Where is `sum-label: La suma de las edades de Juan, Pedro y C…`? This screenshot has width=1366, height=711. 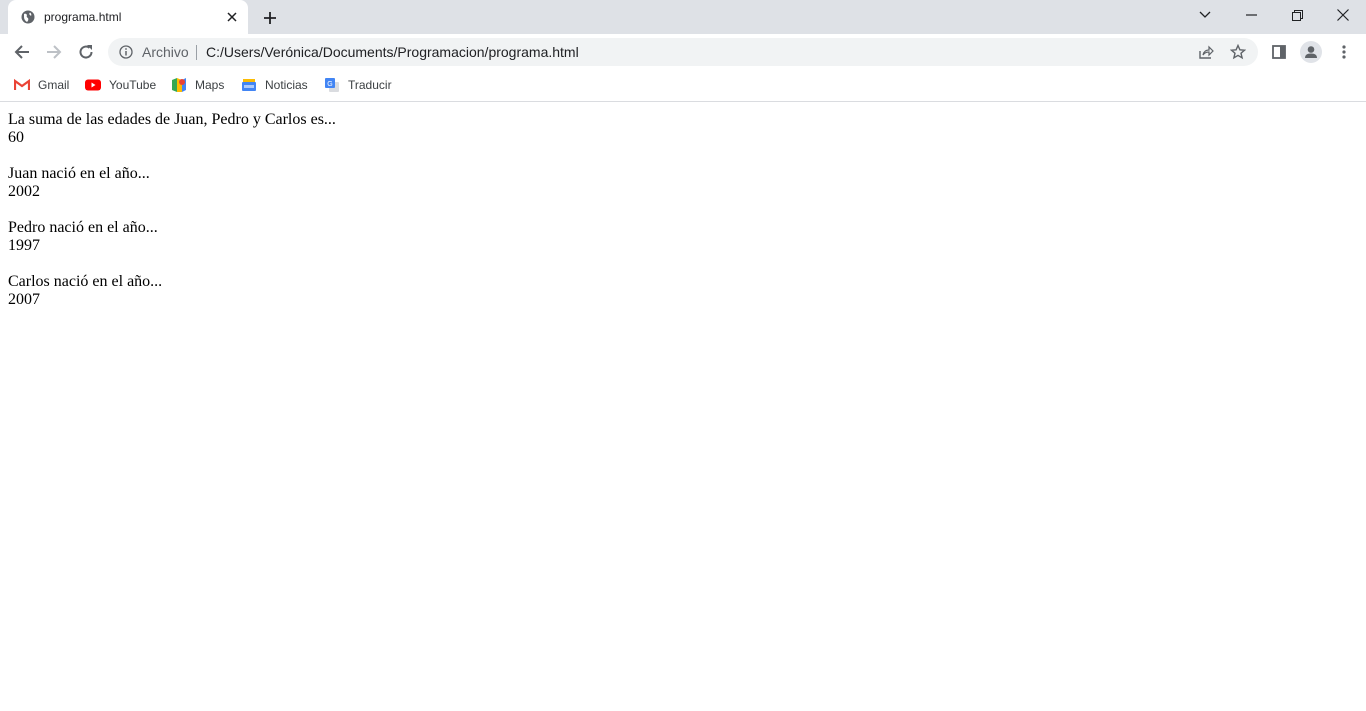 sum-label: La suma de las edades de Juan, Pedro y C… is located at coordinates (172, 119).